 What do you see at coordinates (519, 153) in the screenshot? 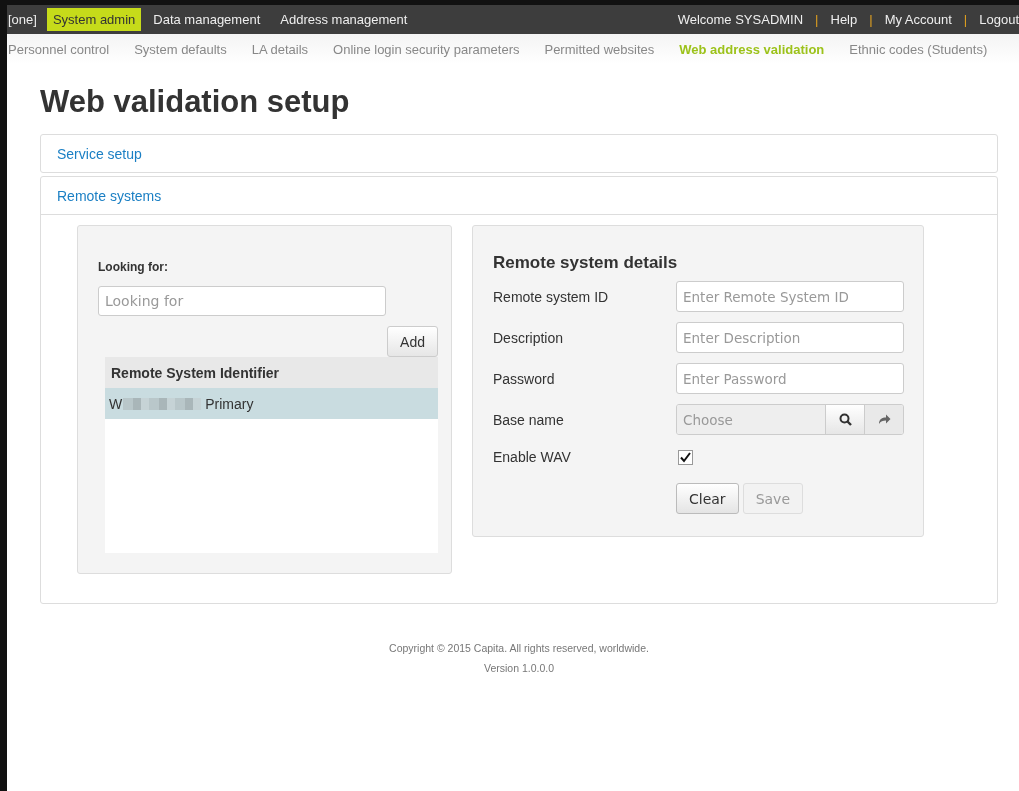
I see `panel-header-link: Service setup` at bounding box center [519, 153].